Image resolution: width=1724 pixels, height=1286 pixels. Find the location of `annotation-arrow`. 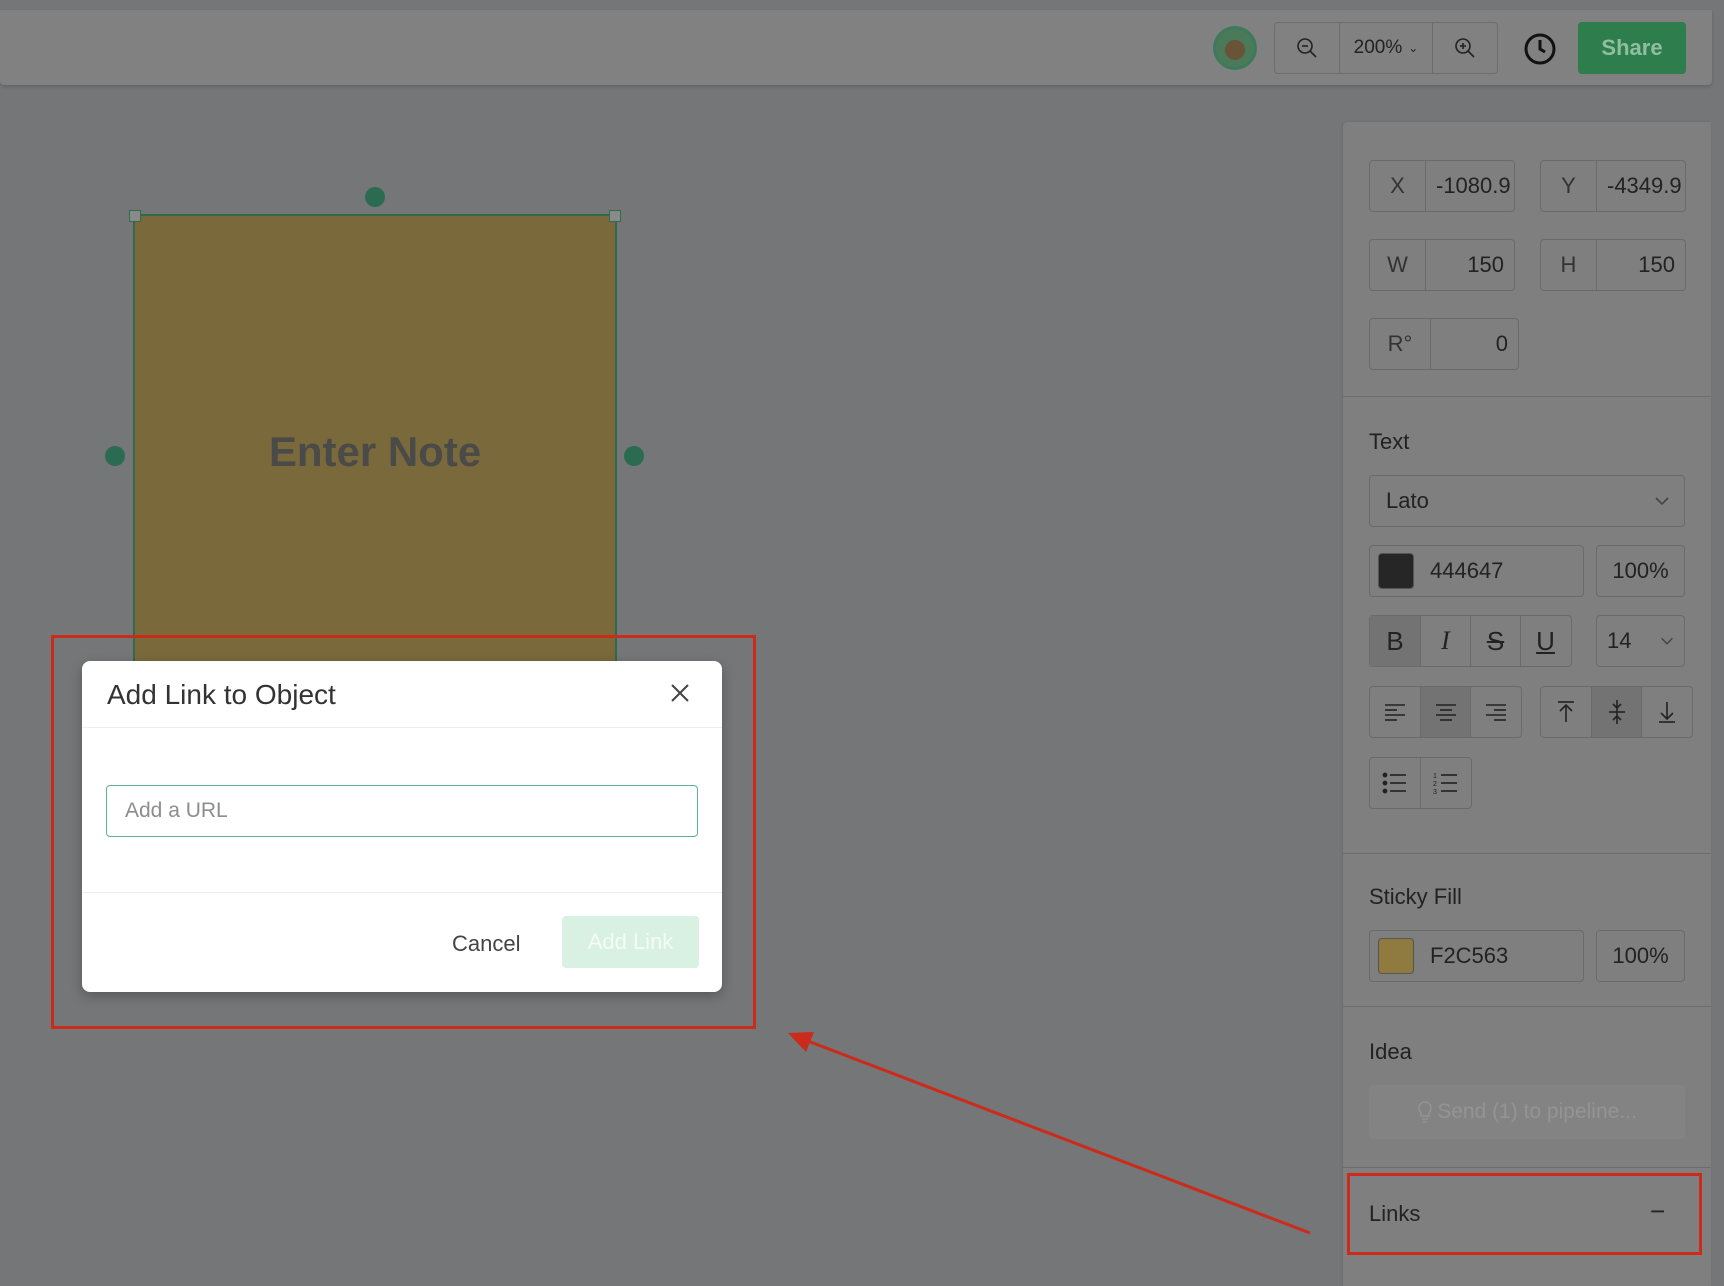

annotation-arrow is located at coordinates (1049, 1133).